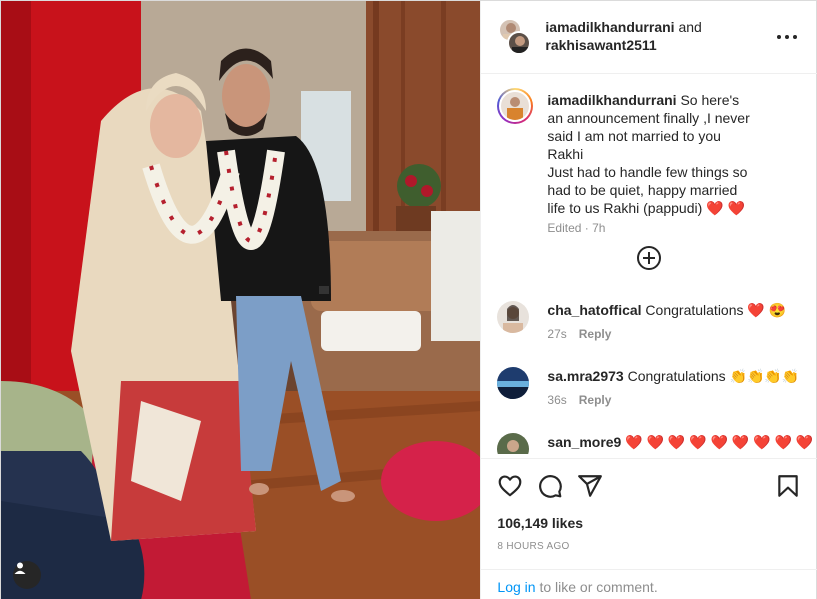 The image size is (817, 599). What do you see at coordinates (557, 334) in the screenshot?
I see `comment-time: 27s` at bounding box center [557, 334].